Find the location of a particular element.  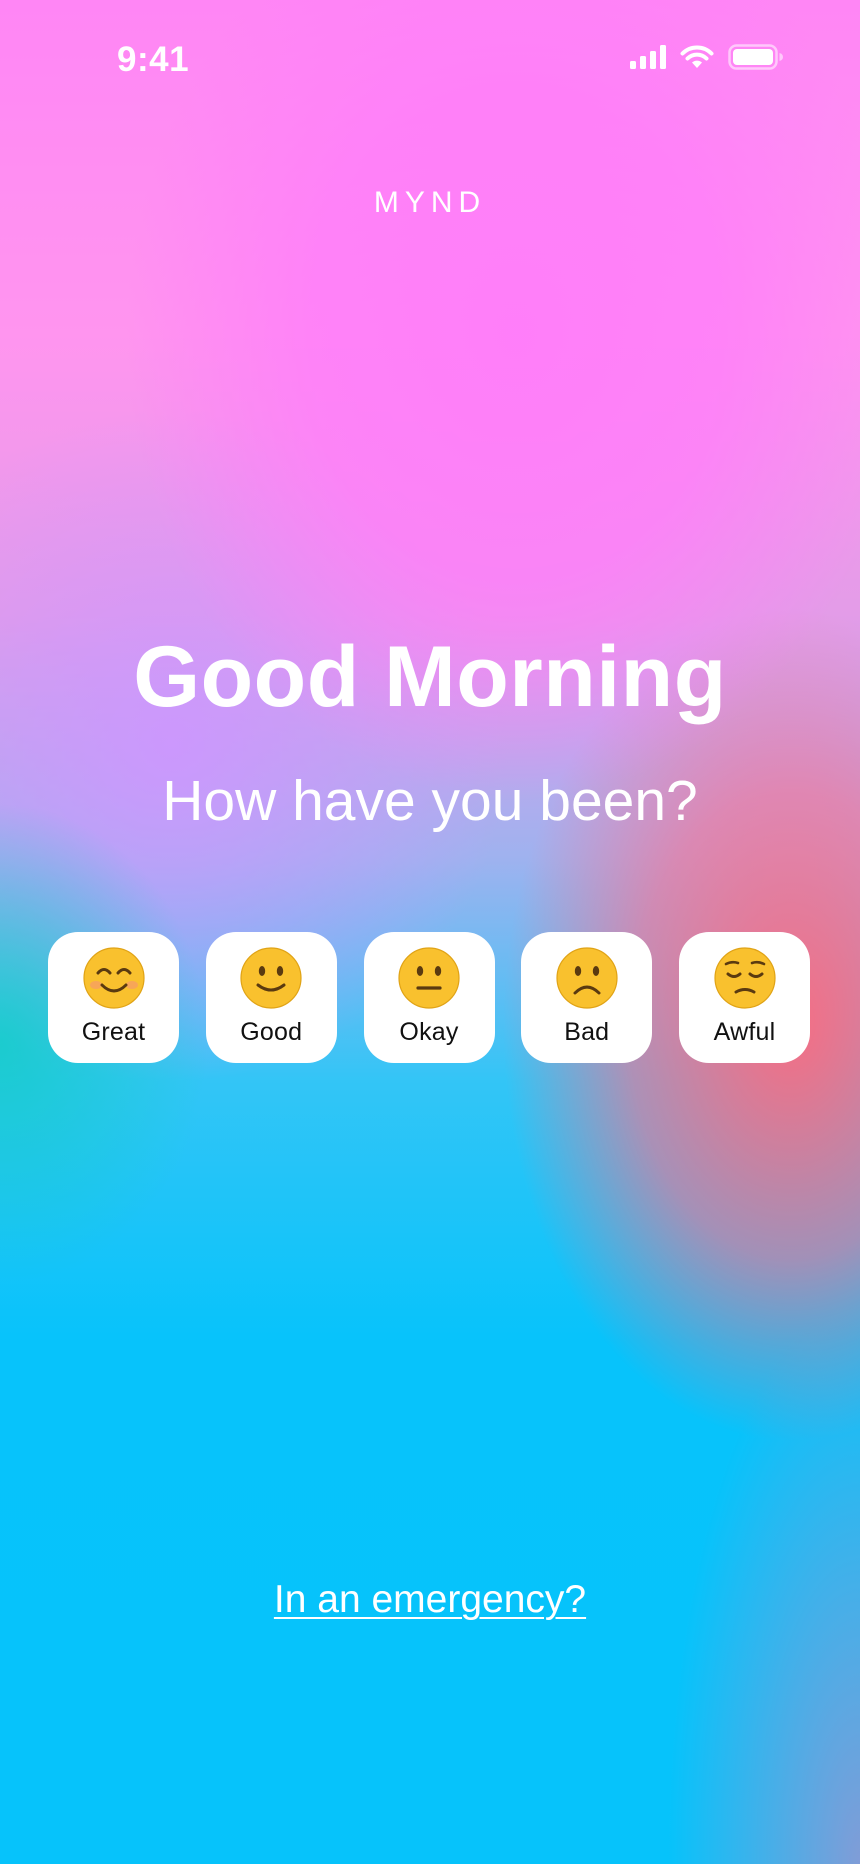

mood-great-button: Great is located at coordinates (113, 997).